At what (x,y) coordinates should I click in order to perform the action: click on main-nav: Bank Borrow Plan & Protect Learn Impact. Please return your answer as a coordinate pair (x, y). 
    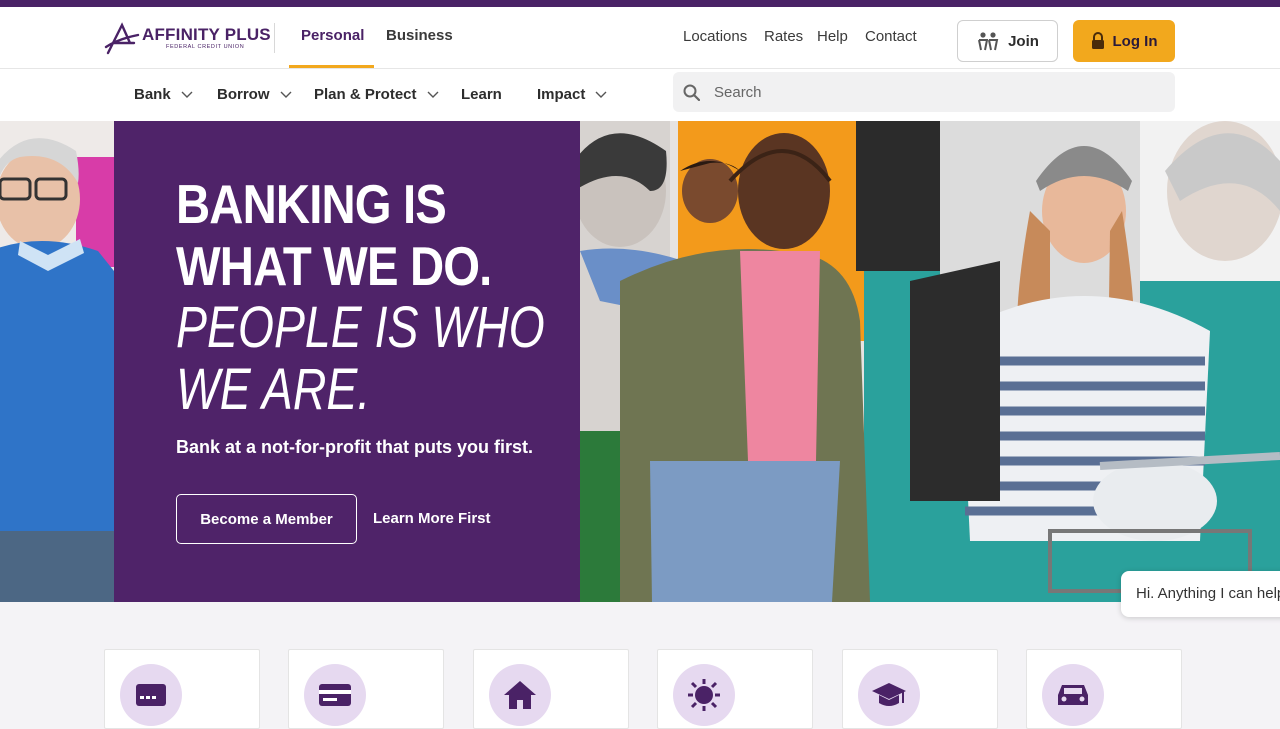
    Looking at the image, I should click on (640, 95).